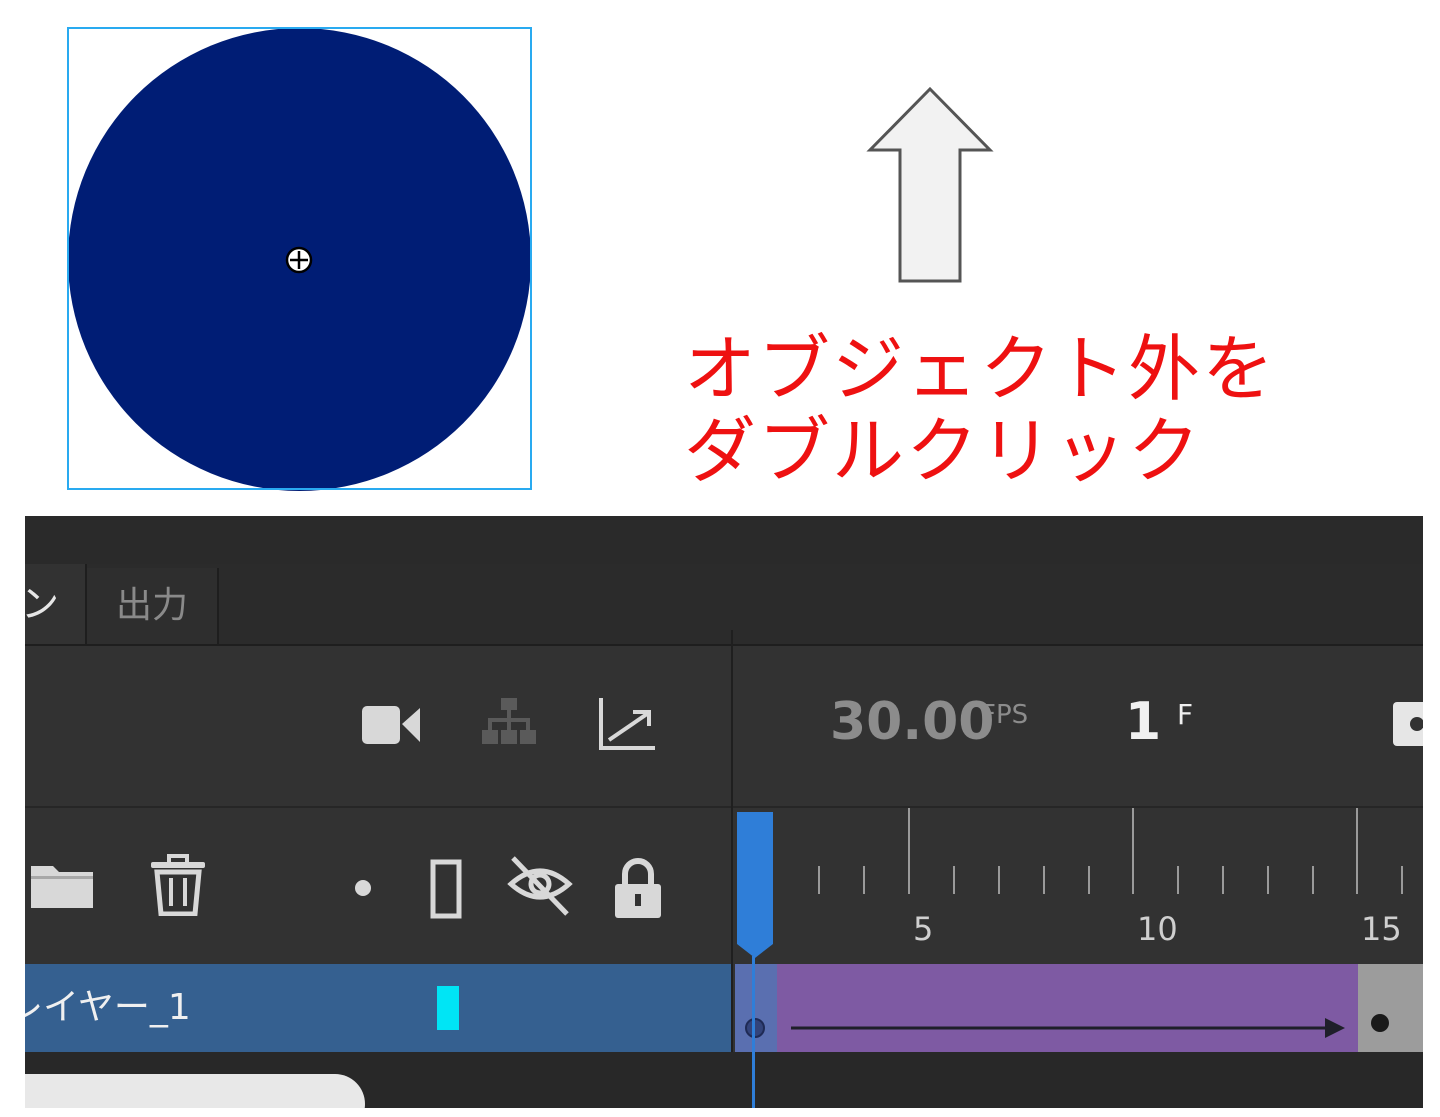 This screenshot has width=1440, height=1117. Describe the element at coordinates (1110, 851) in the screenshot. I see `ruler-ticks` at that location.